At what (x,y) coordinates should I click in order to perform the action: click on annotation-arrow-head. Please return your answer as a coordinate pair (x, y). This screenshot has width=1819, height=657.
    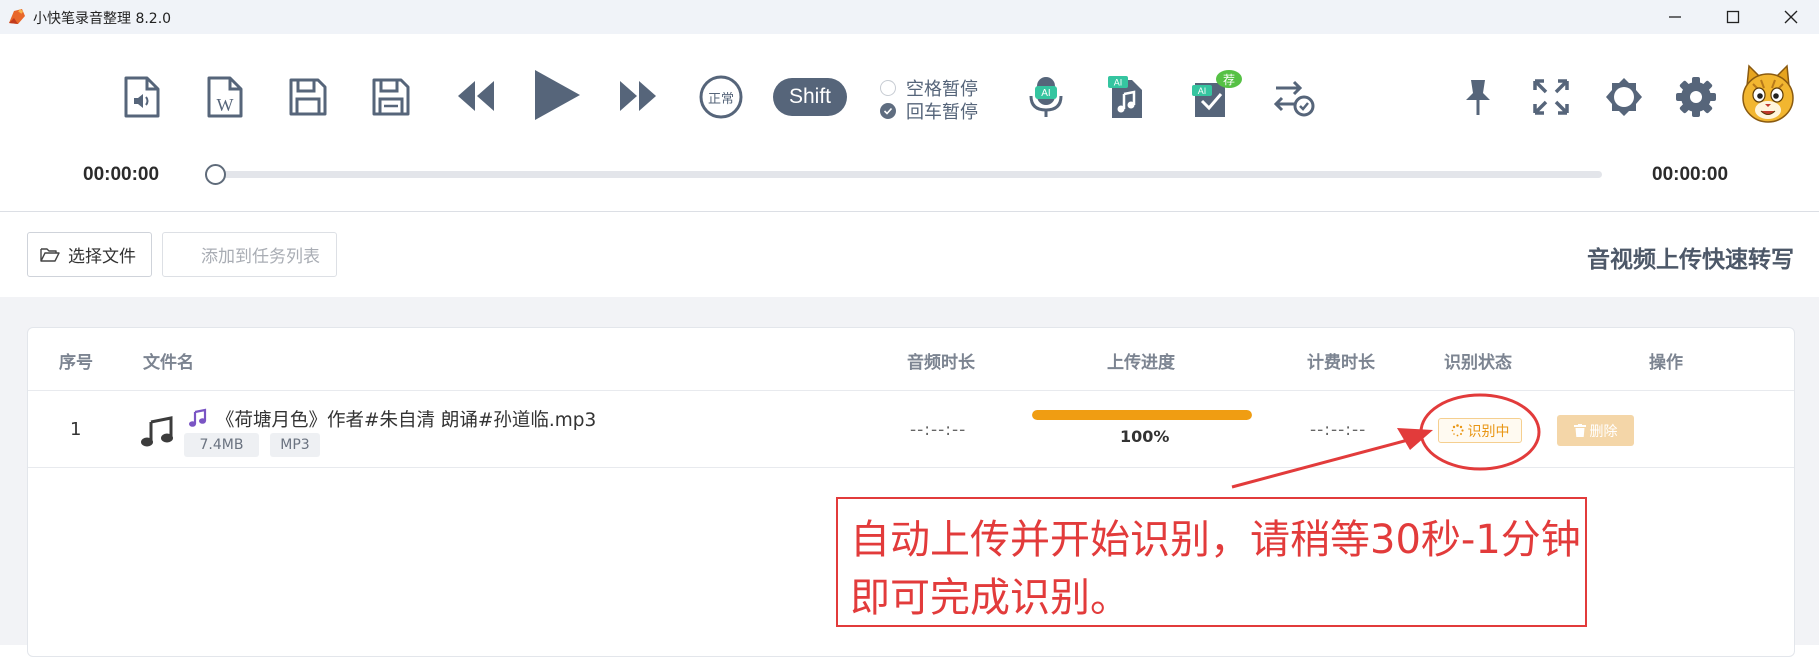
    Looking at the image, I should click on (1415, 439).